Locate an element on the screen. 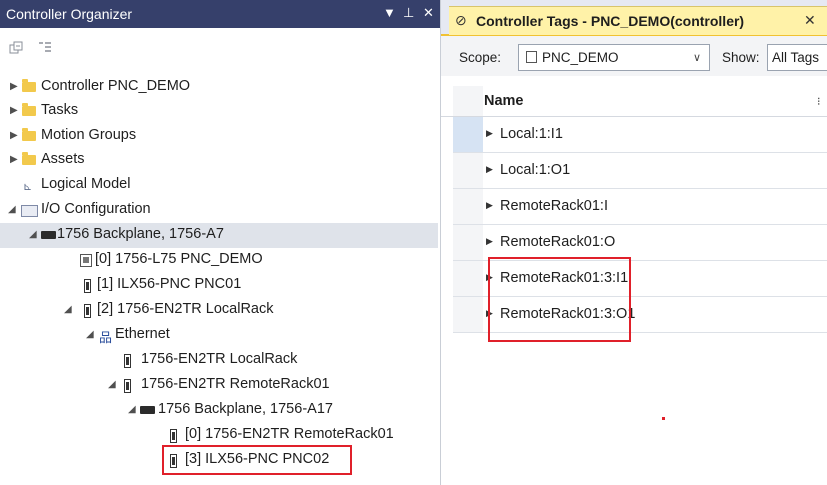 This screenshot has height=485, width=827. tree-item-label: Assets is located at coordinates (63, 159).